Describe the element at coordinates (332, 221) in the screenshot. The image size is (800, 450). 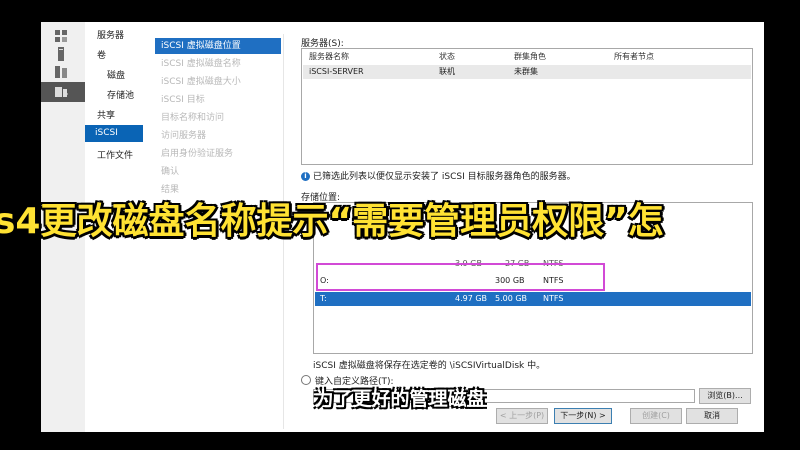
I see `video-title-caption: s4更改磁盘名称提示“需要管理员权限”怎` at that location.